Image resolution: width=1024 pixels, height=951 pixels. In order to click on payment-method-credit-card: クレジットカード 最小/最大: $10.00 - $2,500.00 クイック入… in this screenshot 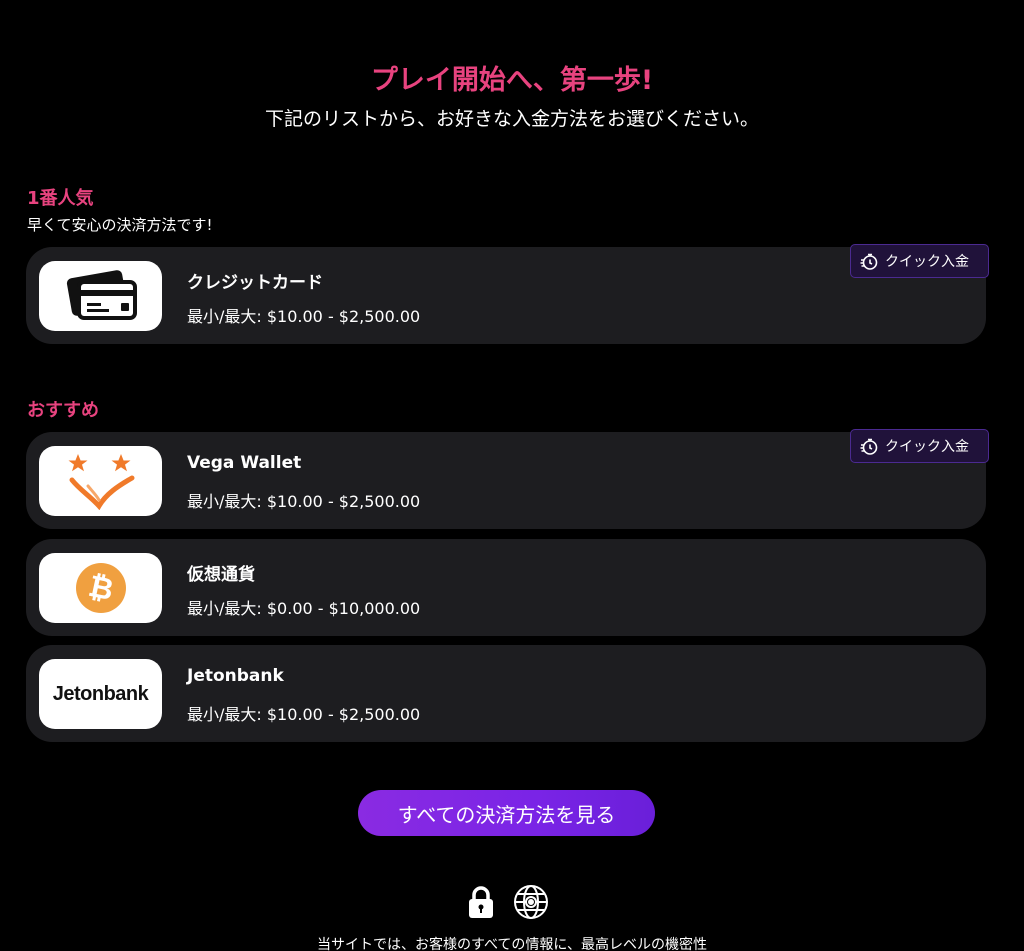, I will do `click(507, 294)`.